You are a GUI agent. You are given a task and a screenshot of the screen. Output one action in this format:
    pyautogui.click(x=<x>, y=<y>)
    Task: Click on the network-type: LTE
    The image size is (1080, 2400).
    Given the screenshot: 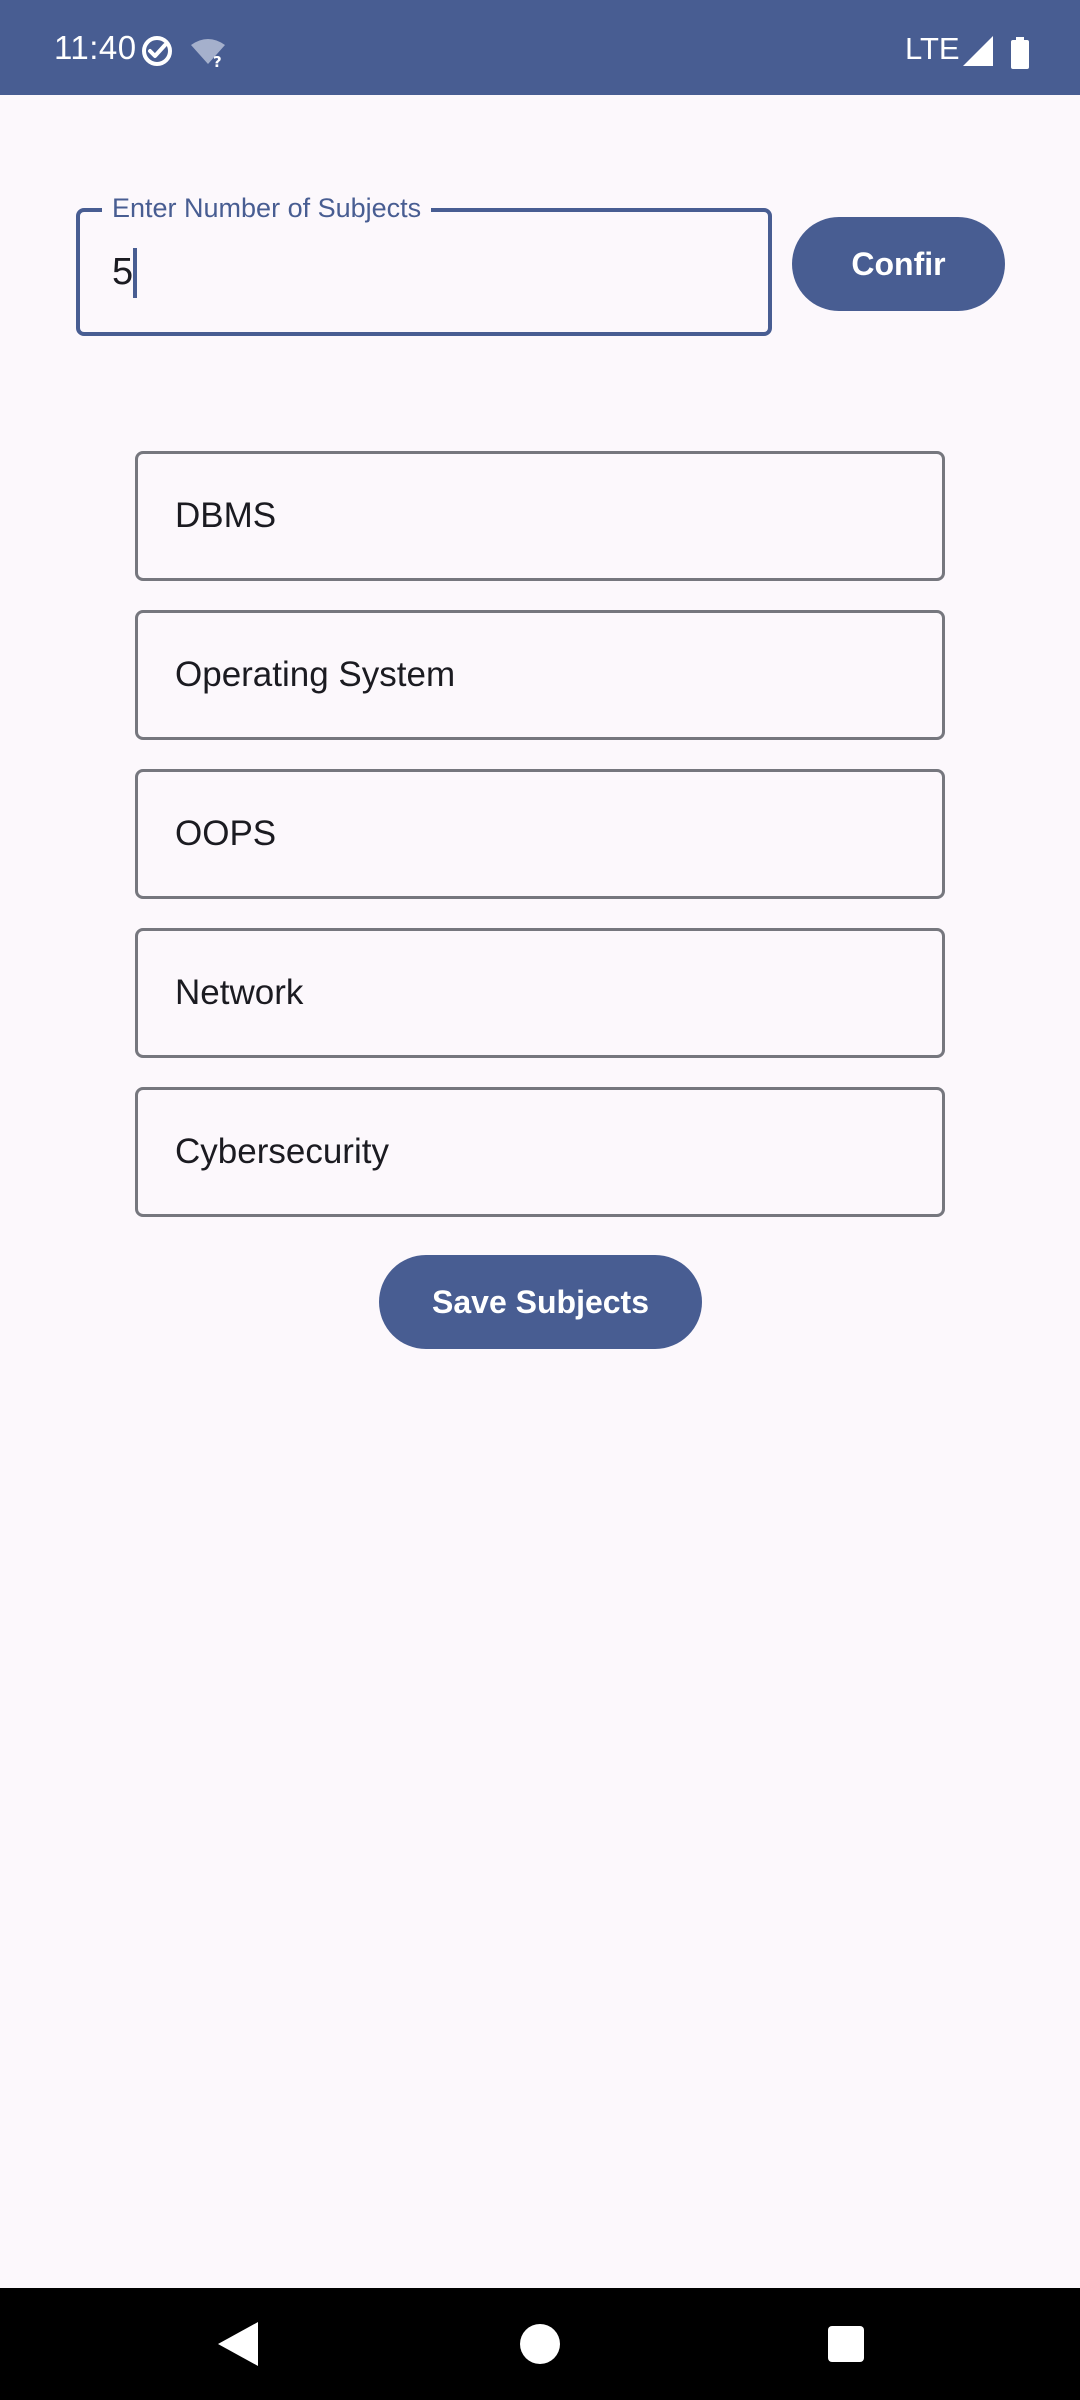 What is the action you would take?
    pyautogui.click(x=932, y=48)
    